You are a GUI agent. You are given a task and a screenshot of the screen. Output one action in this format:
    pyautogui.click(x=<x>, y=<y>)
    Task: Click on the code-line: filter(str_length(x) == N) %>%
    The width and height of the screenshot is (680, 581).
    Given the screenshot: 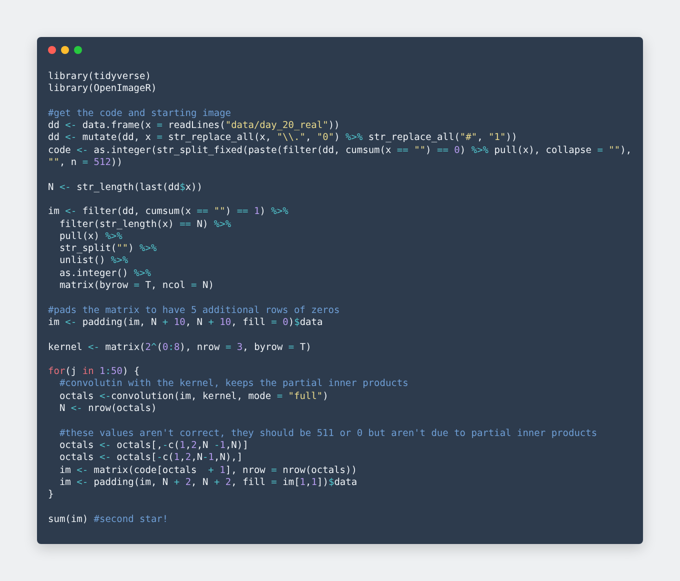 What is the action you would take?
    pyautogui.click(x=145, y=224)
    